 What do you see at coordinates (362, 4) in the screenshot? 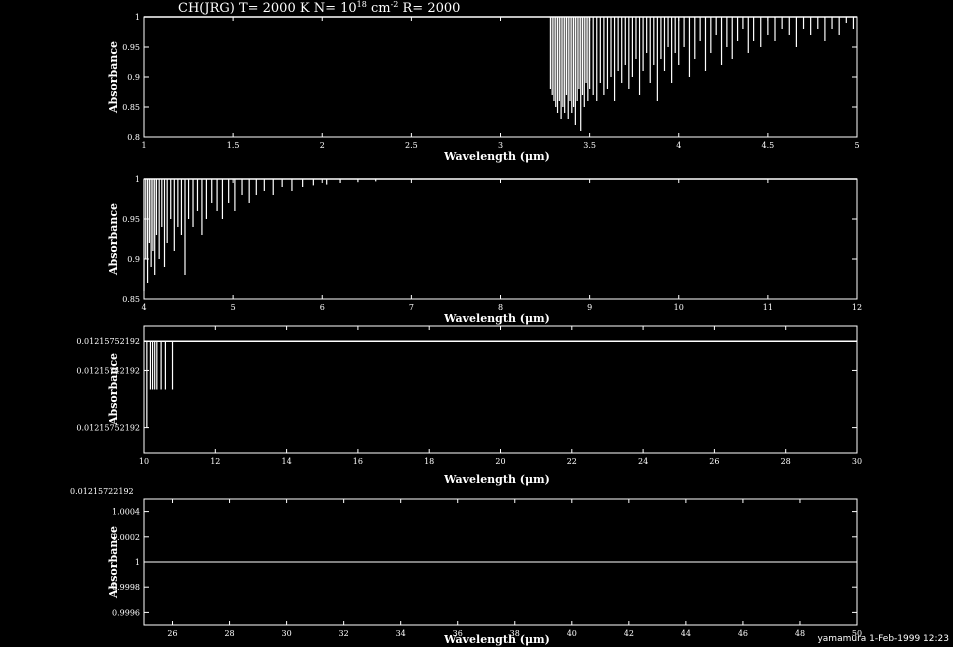
I see `title-exponent-1: 18` at bounding box center [362, 4].